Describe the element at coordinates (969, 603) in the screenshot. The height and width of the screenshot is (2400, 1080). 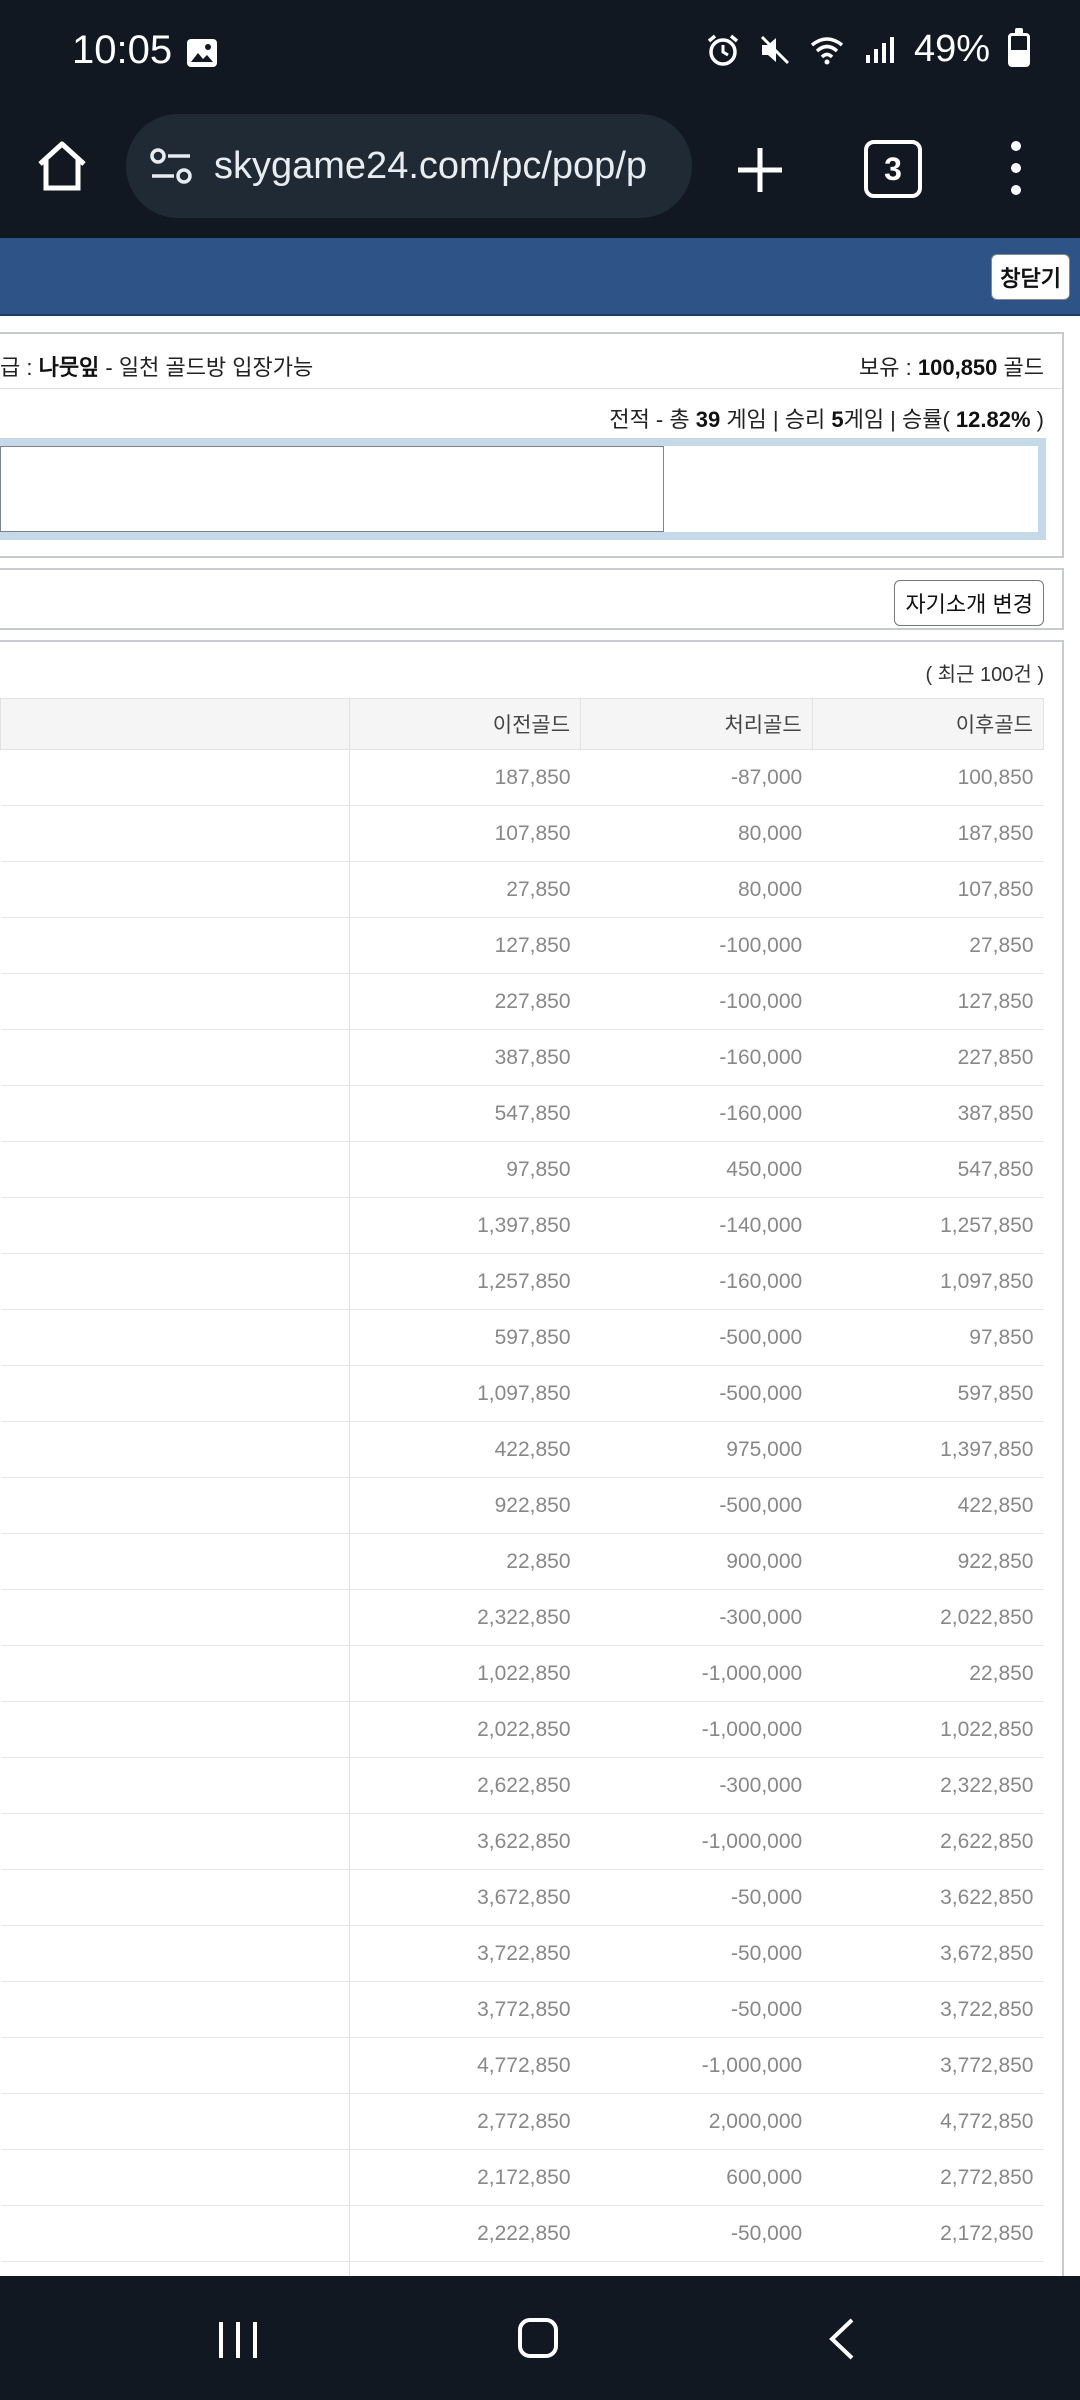
I see `change-intro-button: 자기소개 변경` at that location.